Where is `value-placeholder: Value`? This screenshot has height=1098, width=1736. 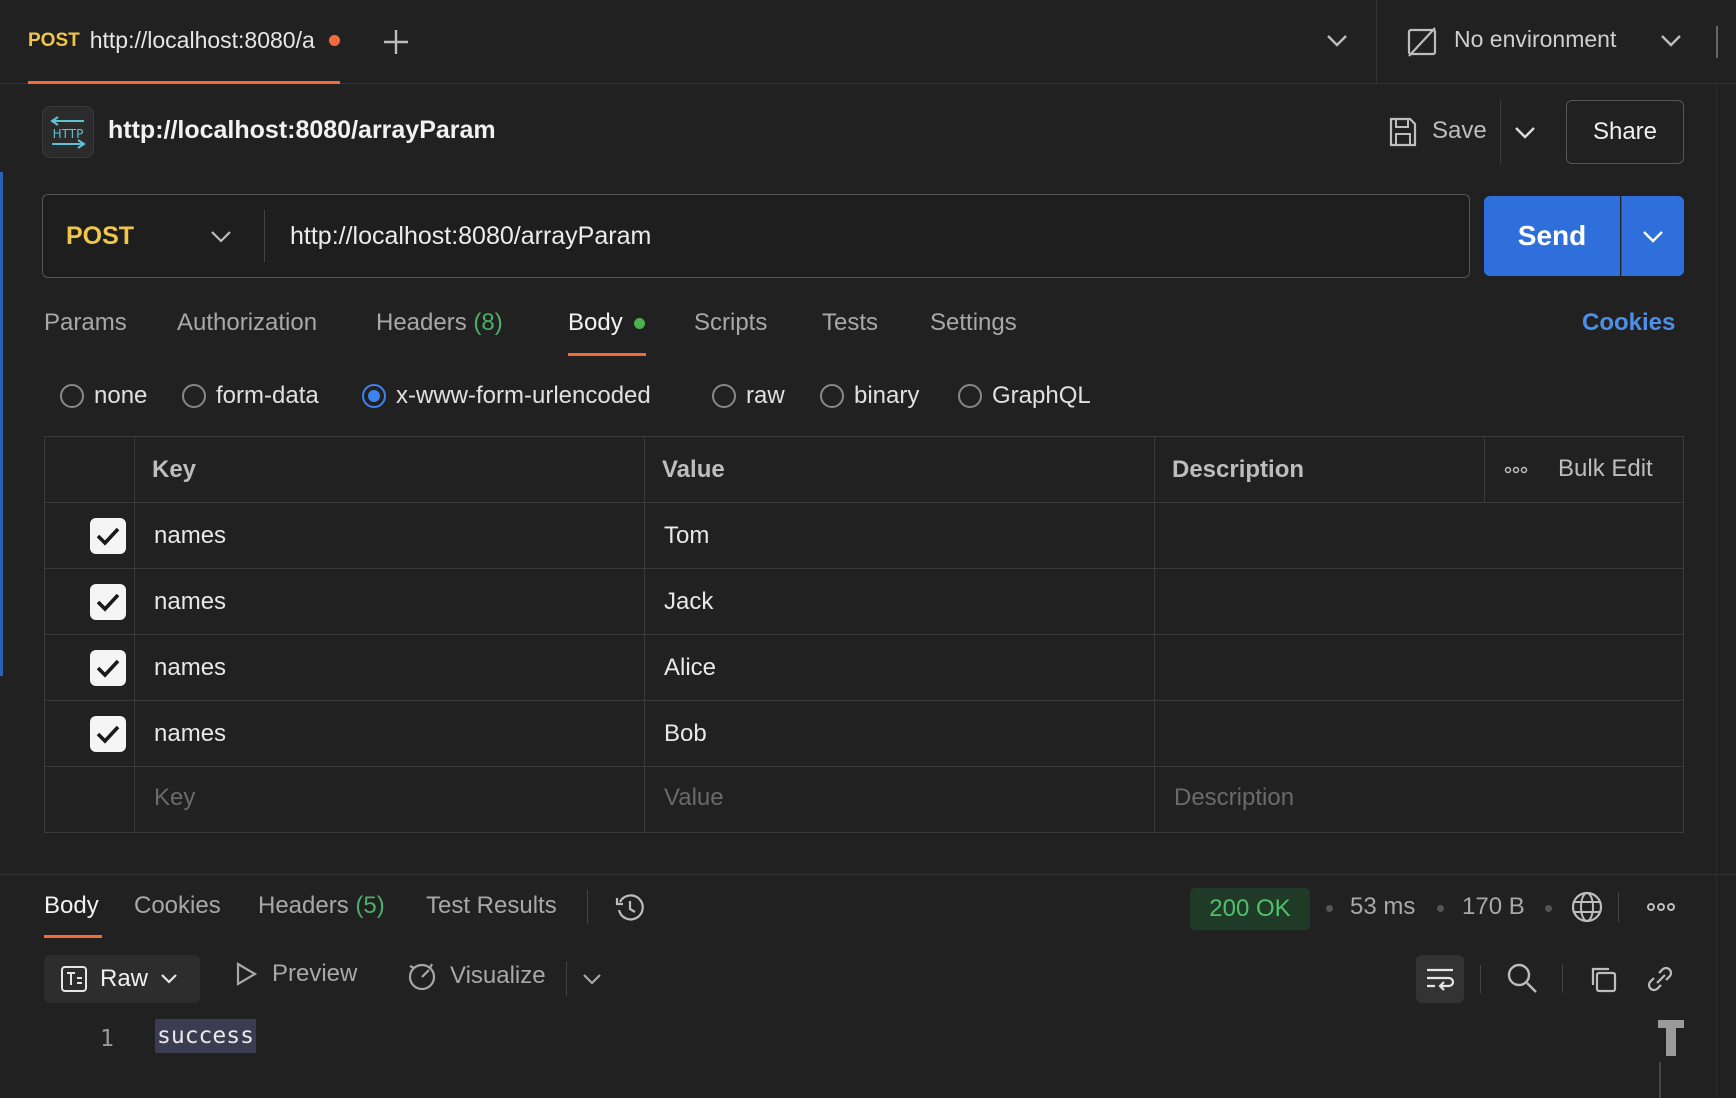
value-placeholder: Value is located at coordinates (694, 798).